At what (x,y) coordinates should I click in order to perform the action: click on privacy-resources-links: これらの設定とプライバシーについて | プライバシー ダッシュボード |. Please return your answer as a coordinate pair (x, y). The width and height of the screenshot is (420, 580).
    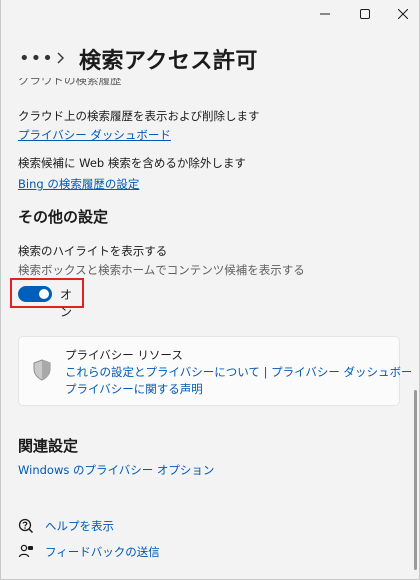
    Looking at the image, I should click on (238, 372).